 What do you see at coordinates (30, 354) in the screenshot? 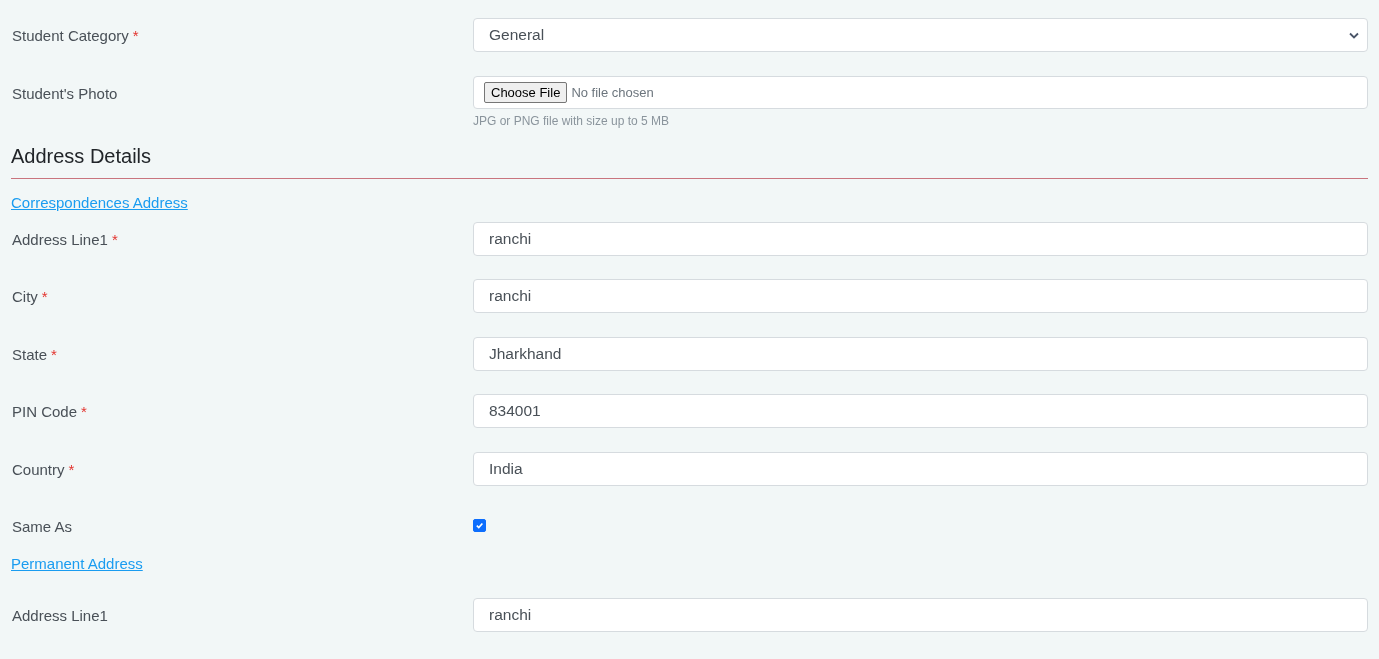
I see `field-label: State` at bounding box center [30, 354].